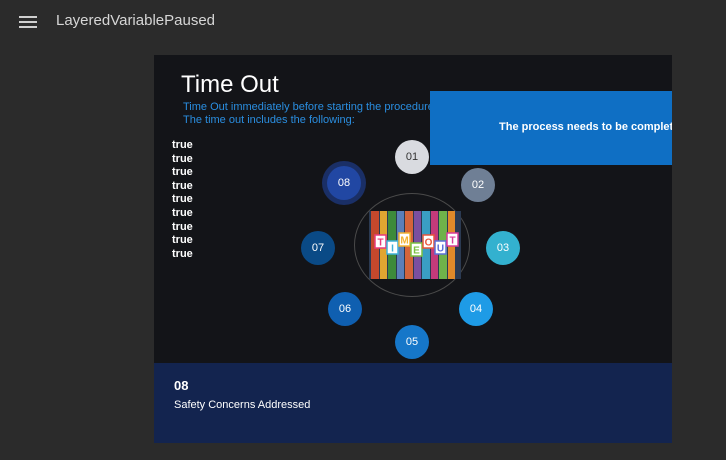 This screenshot has height=460, width=726. I want to click on app-title: LayeredVariablePaused, so click(136, 20).